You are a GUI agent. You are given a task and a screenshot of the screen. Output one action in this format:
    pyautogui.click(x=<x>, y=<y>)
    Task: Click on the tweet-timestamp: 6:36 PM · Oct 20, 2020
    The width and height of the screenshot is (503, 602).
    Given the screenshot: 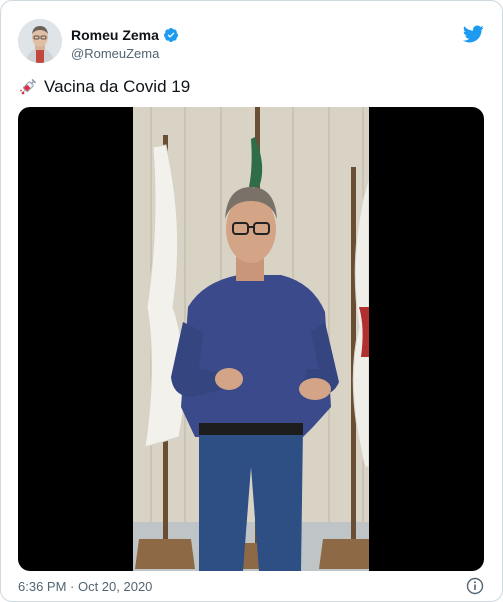 What is the action you would take?
    pyautogui.click(x=85, y=586)
    